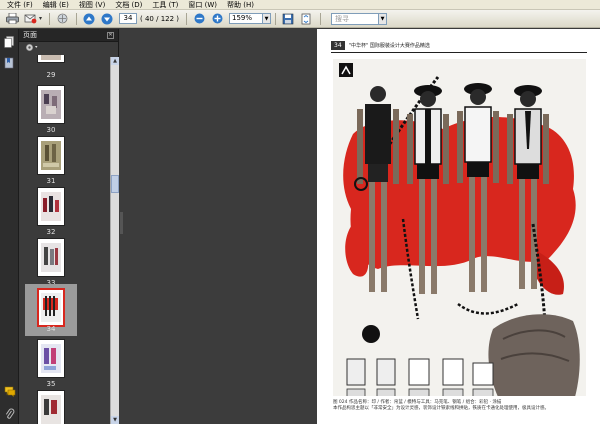 This screenshot has width=600, height=424. Describe the element at coordinates (51, 232) in the screenshot. I see `thumbnail-label: 32` at that location.